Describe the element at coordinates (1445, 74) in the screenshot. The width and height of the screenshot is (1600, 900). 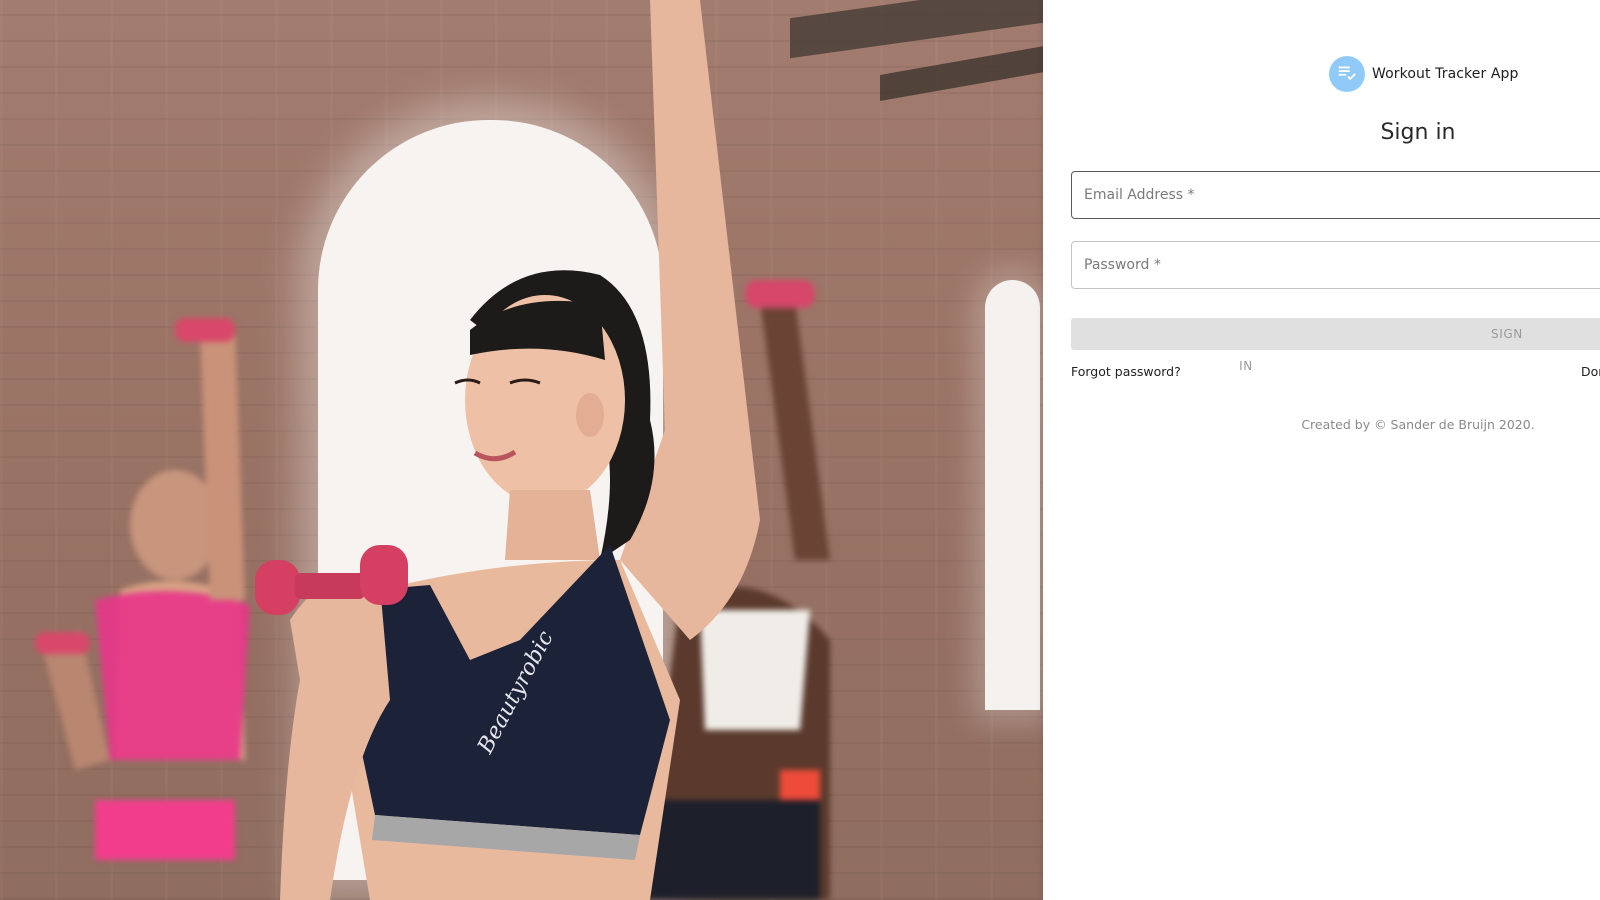
I see `app-name: Workout Tracker App` at that location.